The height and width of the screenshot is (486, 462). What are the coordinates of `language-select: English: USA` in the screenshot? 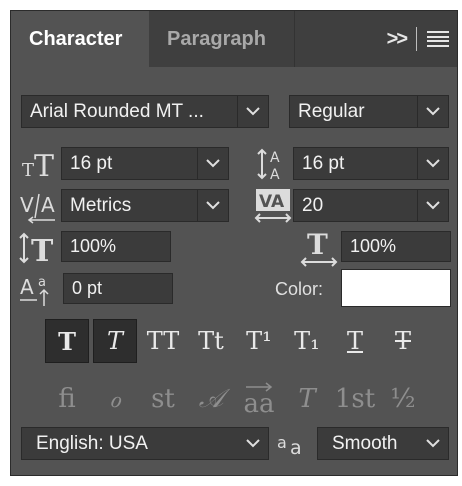 It's located at (145, 443).